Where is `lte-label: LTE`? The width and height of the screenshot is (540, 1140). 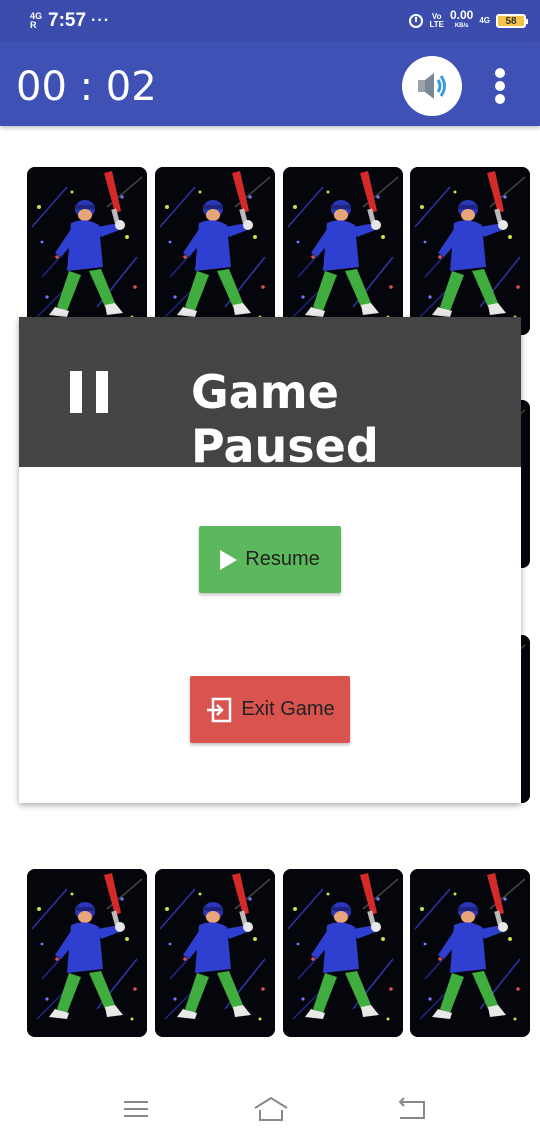 lte-label: LTE is located at coordinates (436, 24).